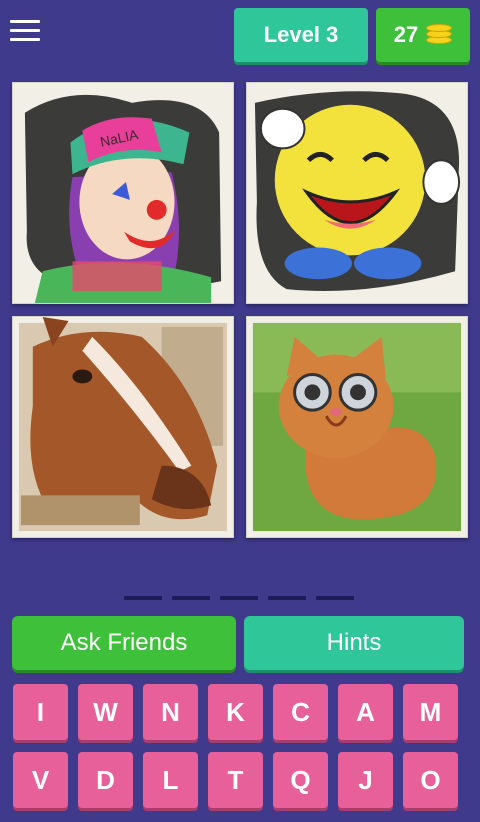 This screenshot has width=480, height=822. I want to click on picture-emoji, so click(357, 193).